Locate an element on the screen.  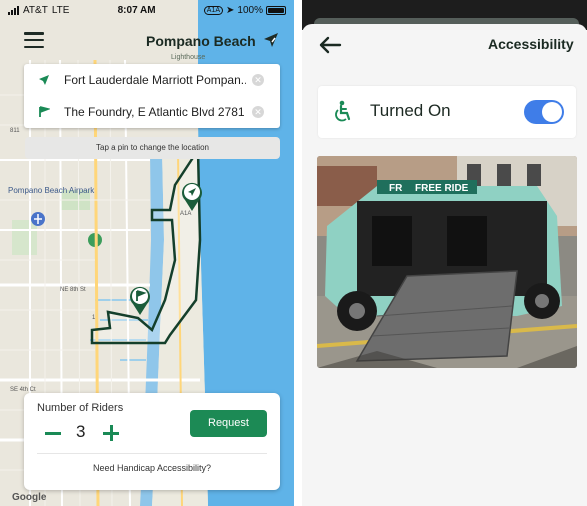
clock: 8:07 AM is located at coordinates (136, 10).